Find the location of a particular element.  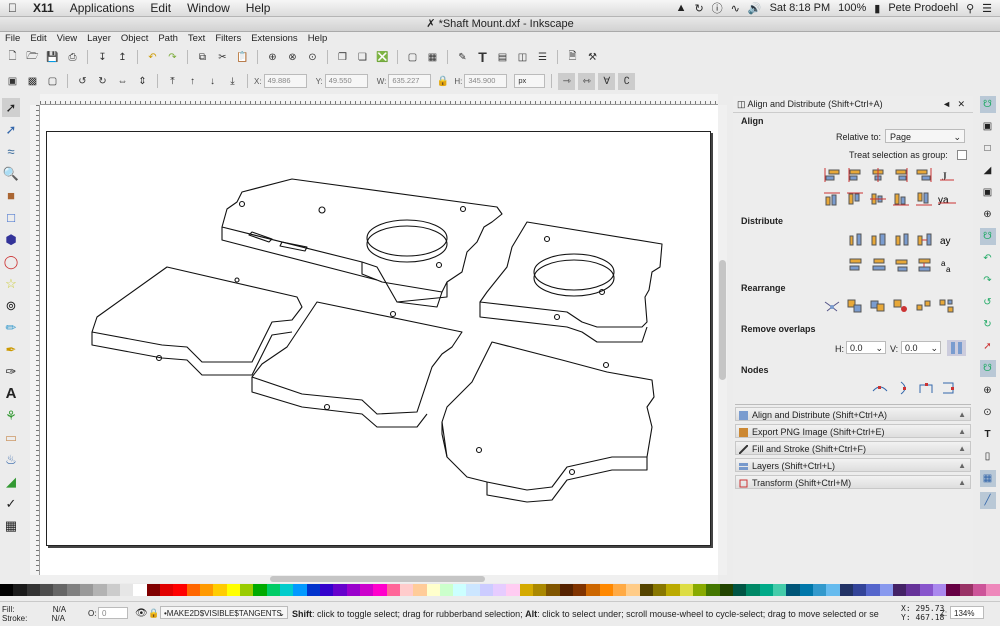

tweak-tool-icon: ≈ is located at coordinates (11, 151).